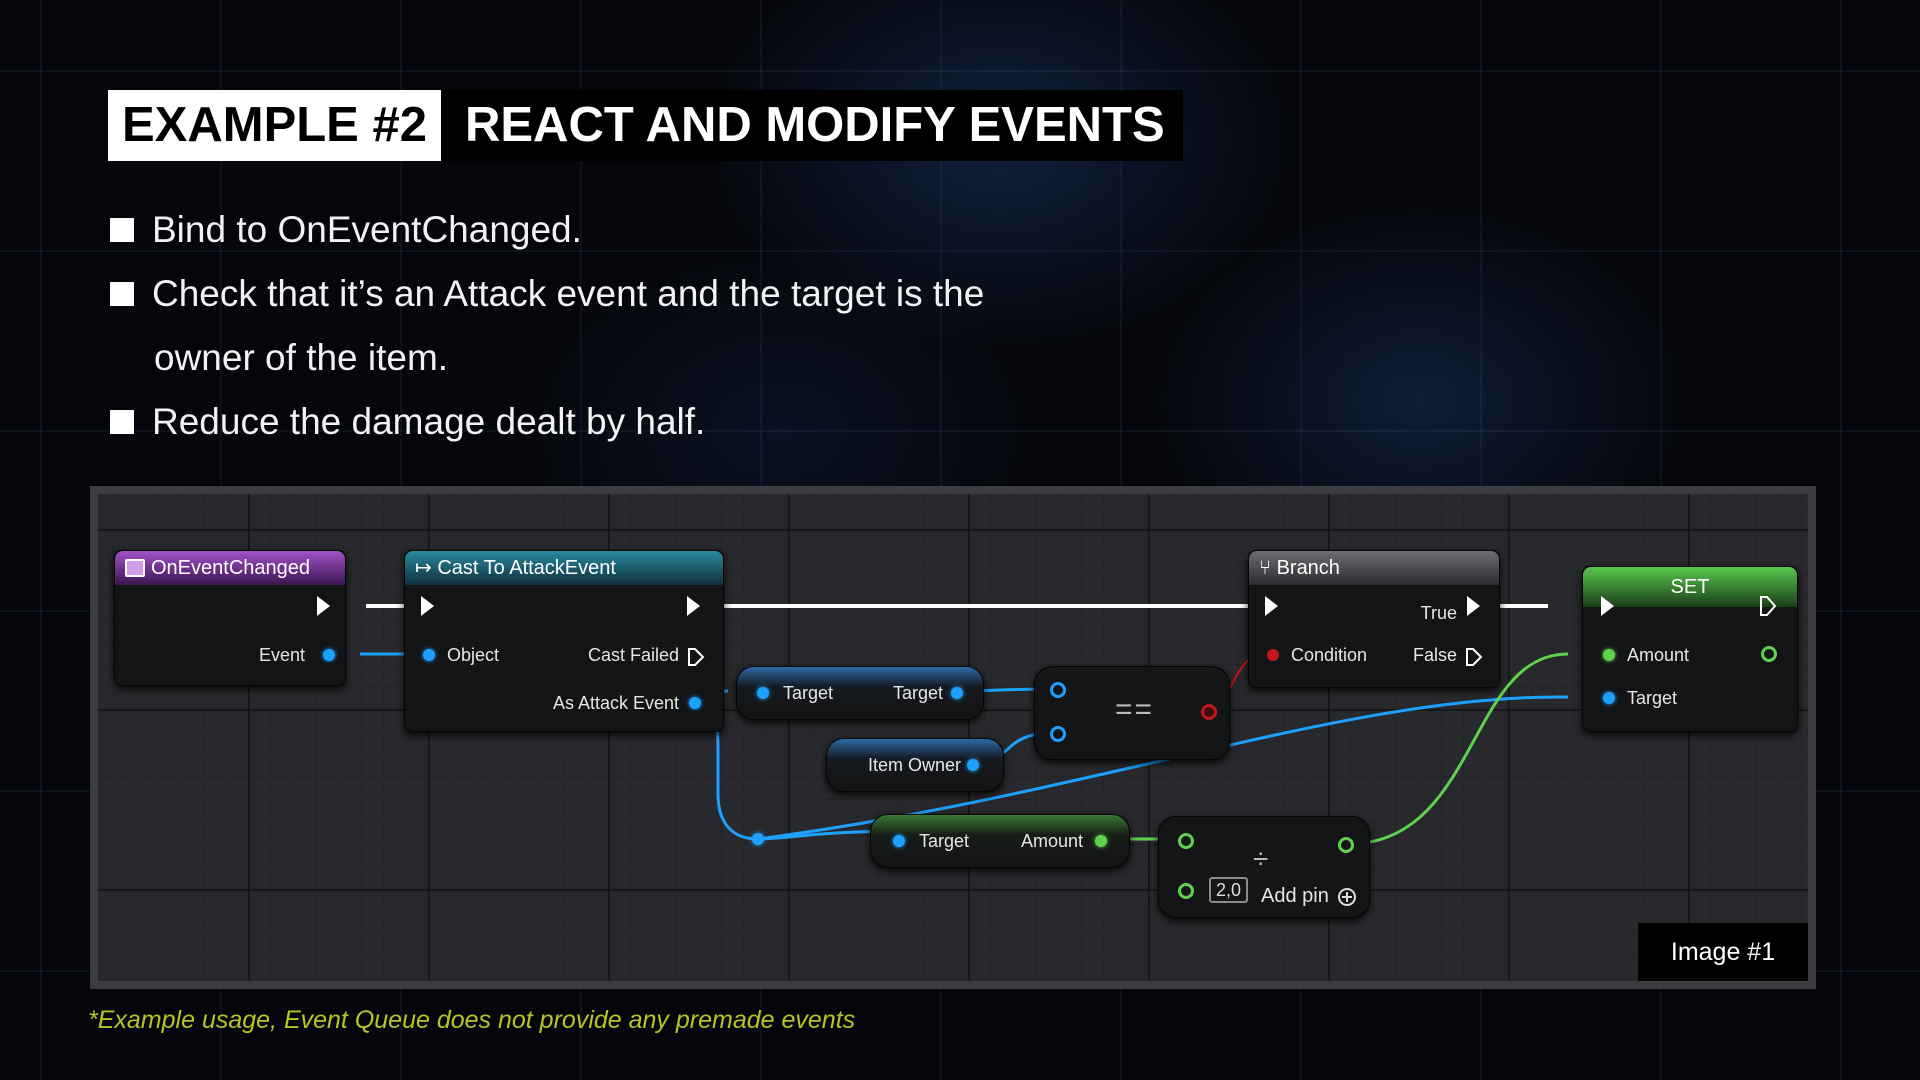  Describe the element at coordinates (1308, 568) in the screenshot. I see `node-title: Branch` at that location.